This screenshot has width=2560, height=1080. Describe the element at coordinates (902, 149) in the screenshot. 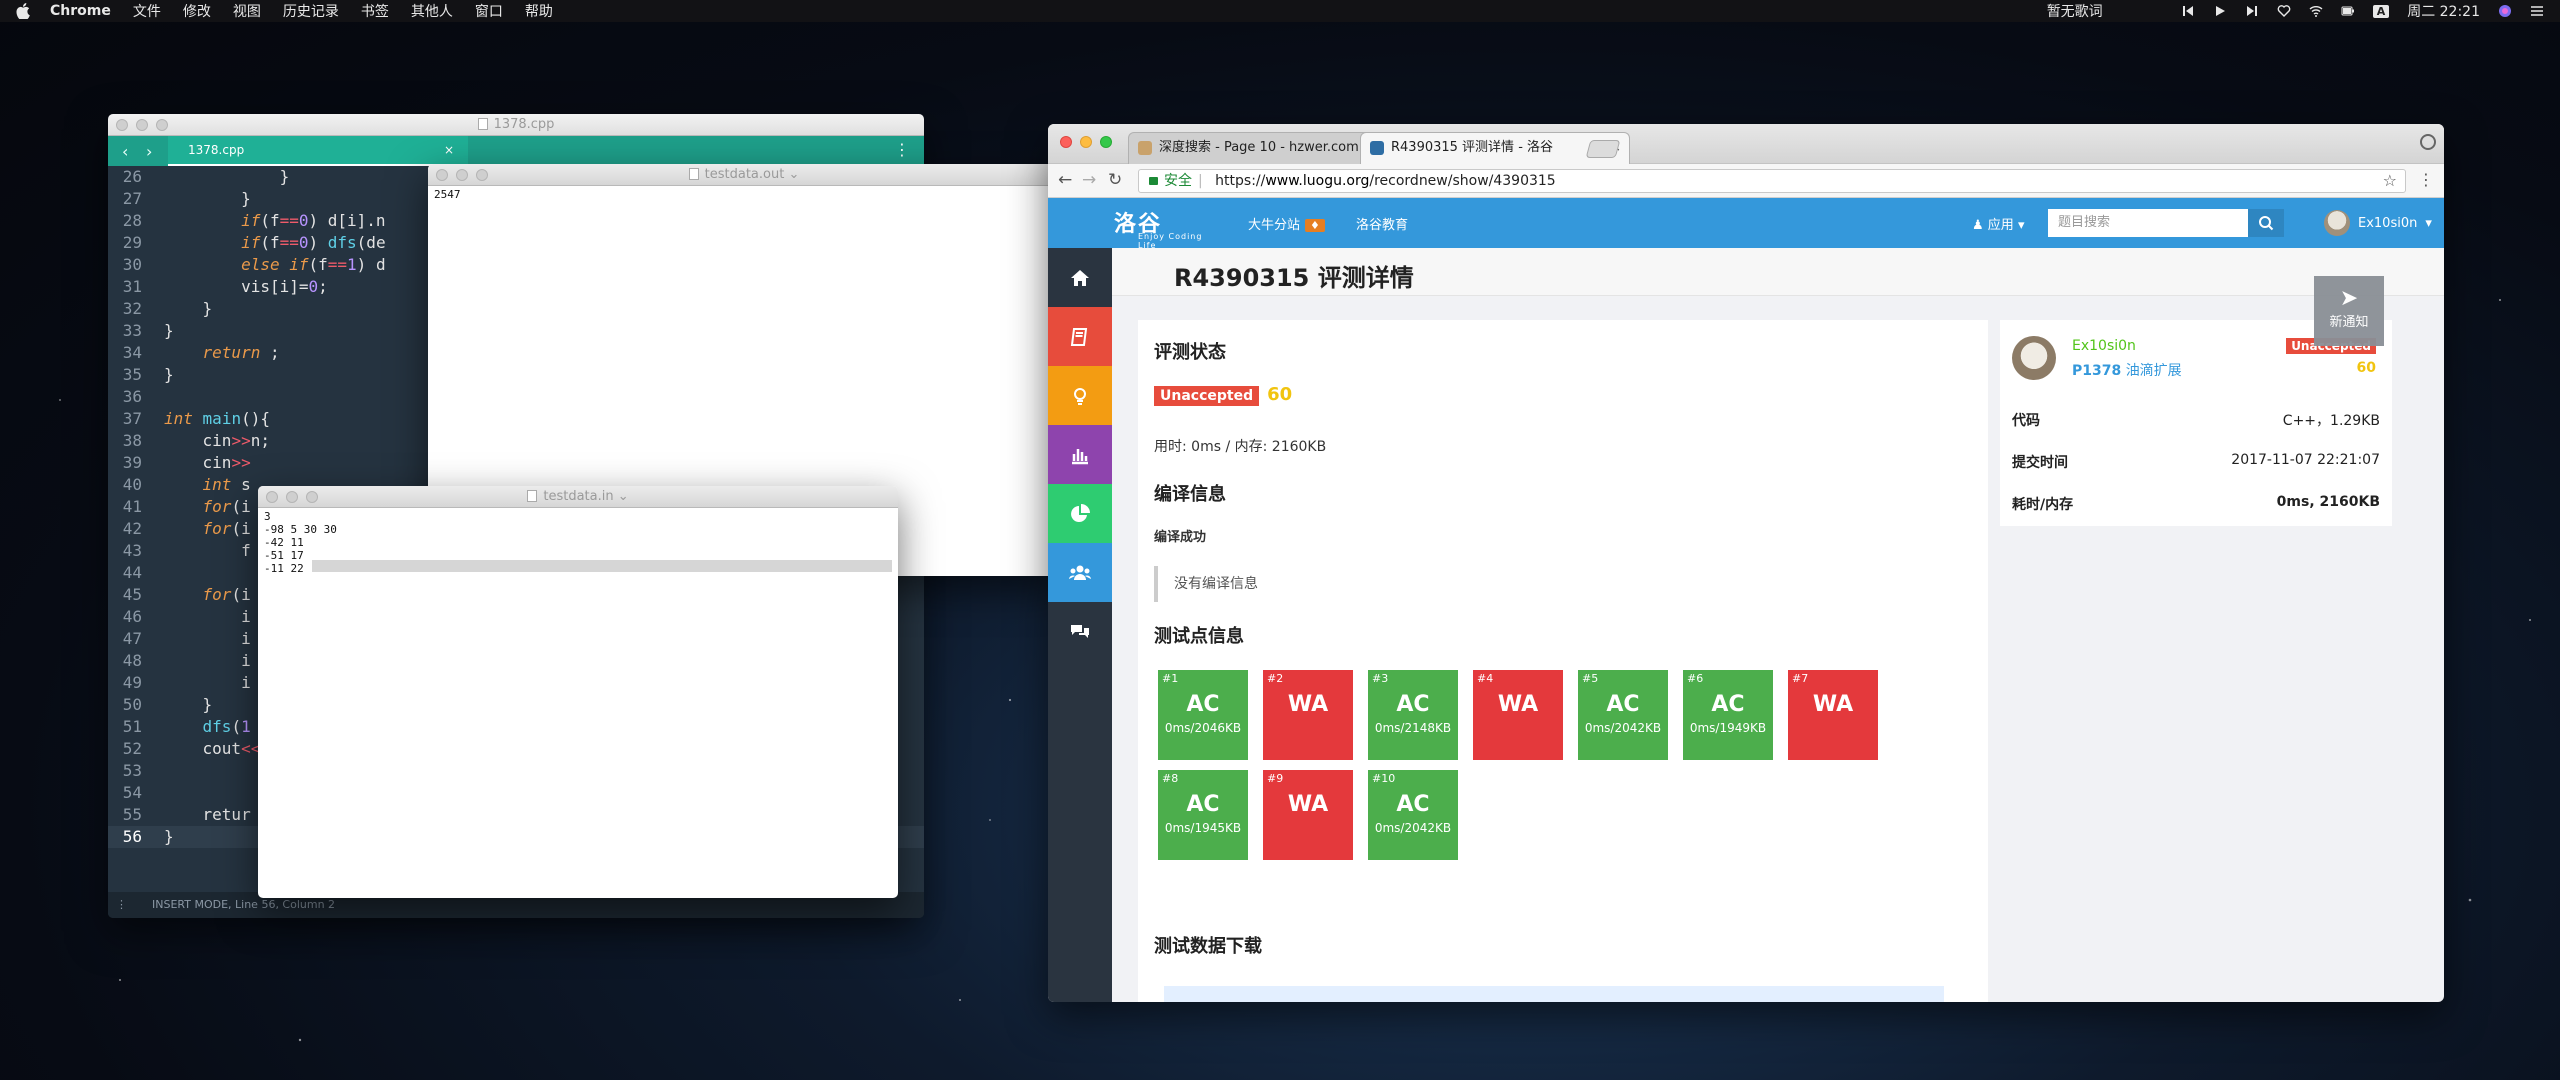

I see `more-options-icon: ⋮` at that location.